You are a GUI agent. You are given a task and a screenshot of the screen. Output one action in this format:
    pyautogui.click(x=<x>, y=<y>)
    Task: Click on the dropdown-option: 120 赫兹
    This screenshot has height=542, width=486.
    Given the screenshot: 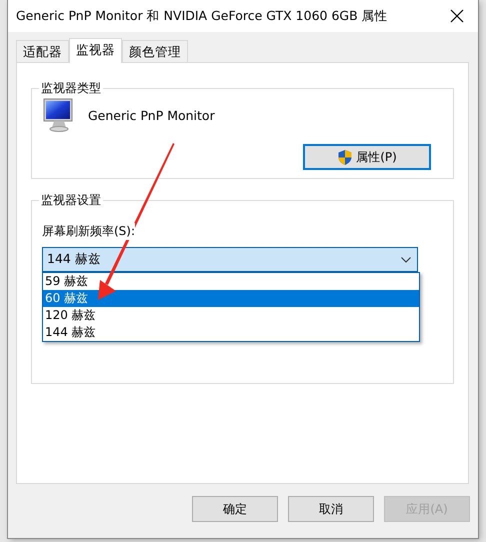 What is the action you would take?
    pyautogui.click(x=231, y=315)
    